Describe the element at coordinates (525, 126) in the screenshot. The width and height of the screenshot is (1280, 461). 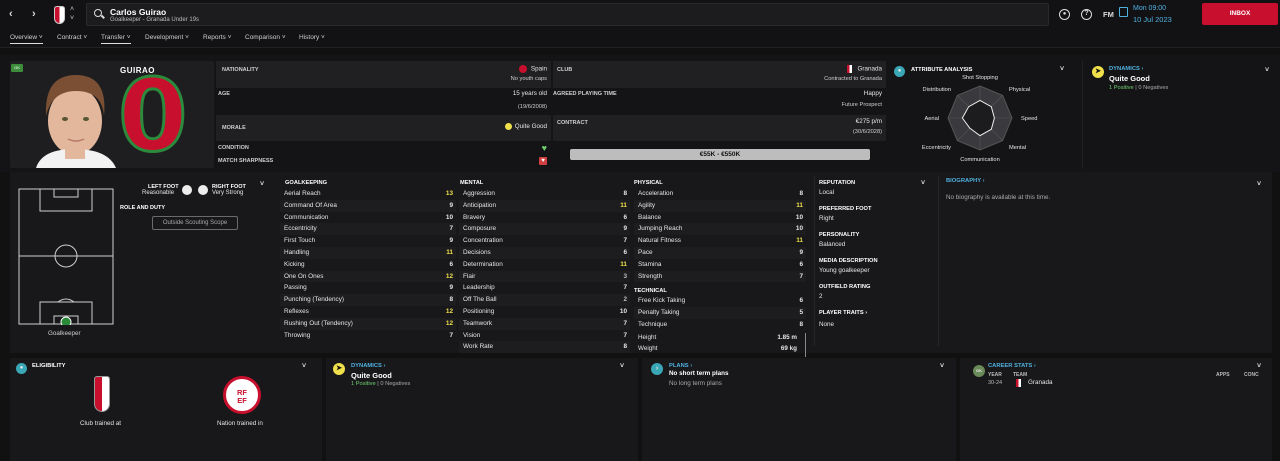
I see `morale-value: Quite Good` at that location.